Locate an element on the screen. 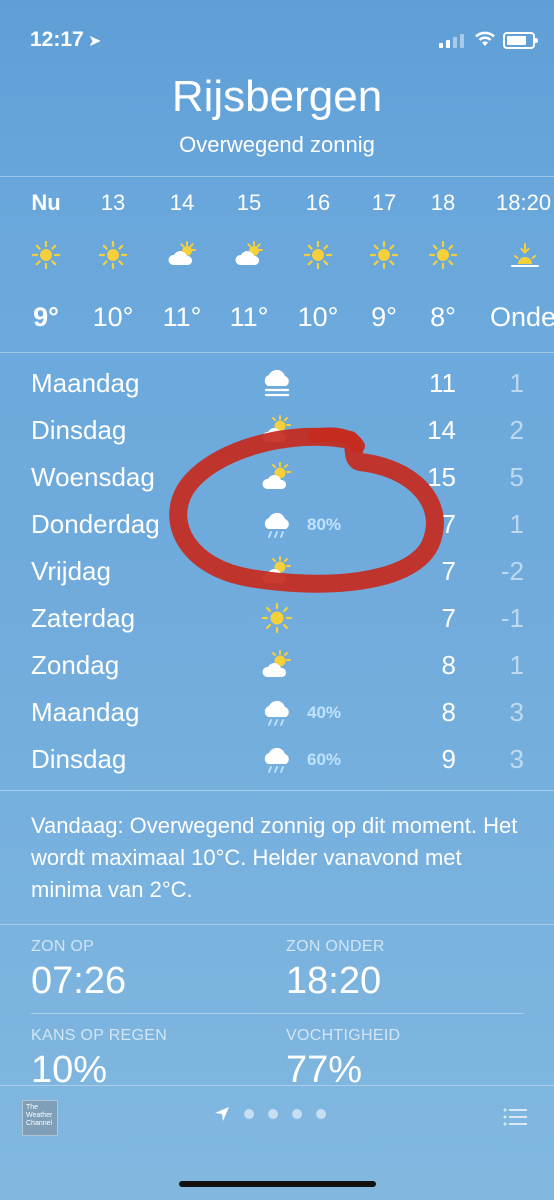 The image size is (554, 1200). daily-row: Zondag 8 1 is located at coordinates (277, 665).